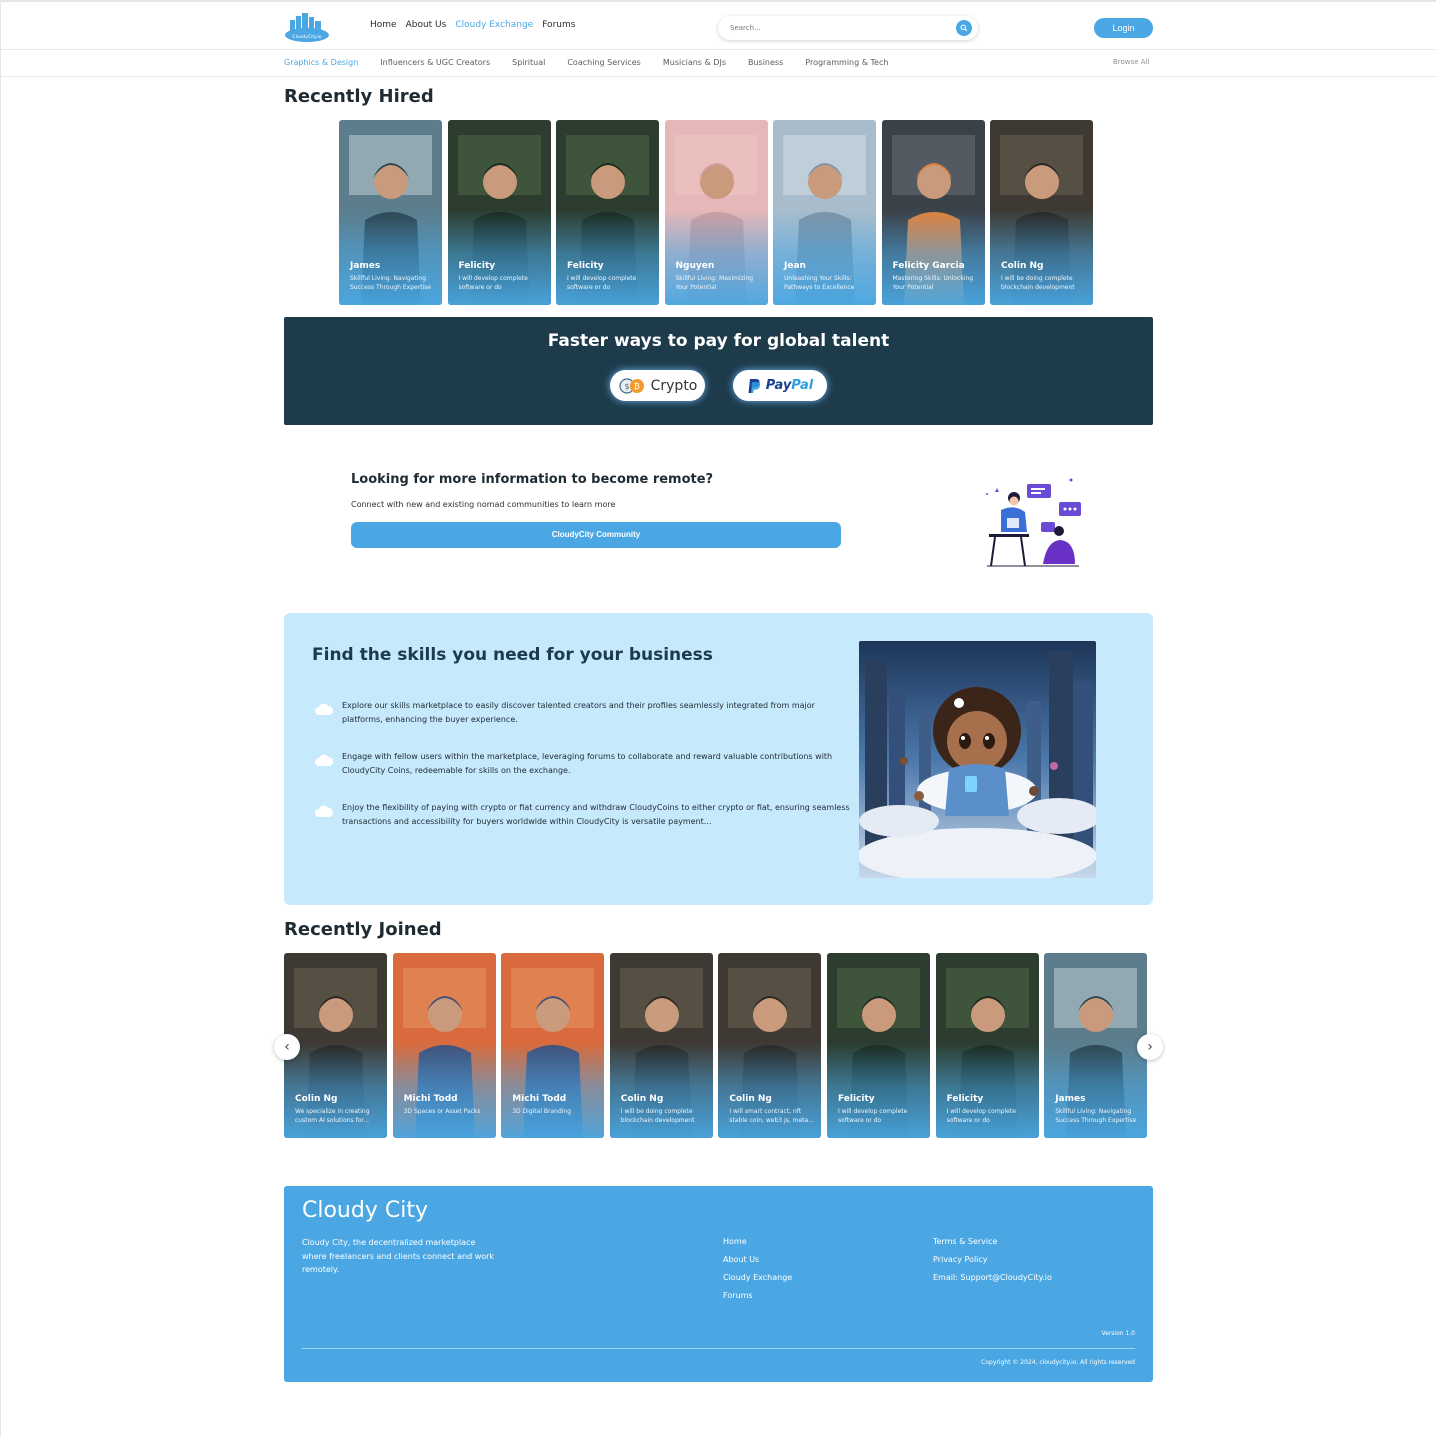 This screenshot has width=1436, height=1436. Describe the element at coordinates (846, 62) in the screenshot. I see `category-programming: Programming & Tech` at that location.